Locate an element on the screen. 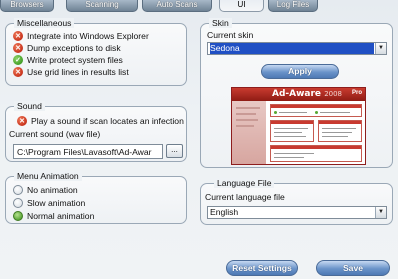  preview-header: Ad-Aware 2008 Pro is located at coordinates (298, 94).